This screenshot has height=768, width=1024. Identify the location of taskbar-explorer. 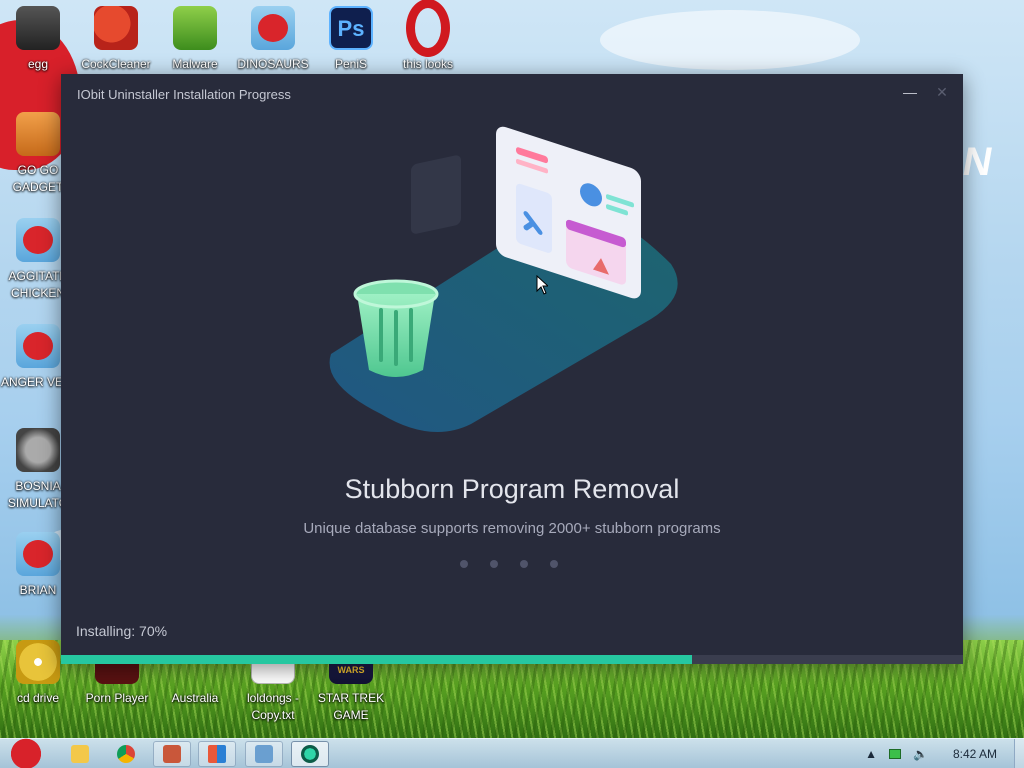
(80, 754).